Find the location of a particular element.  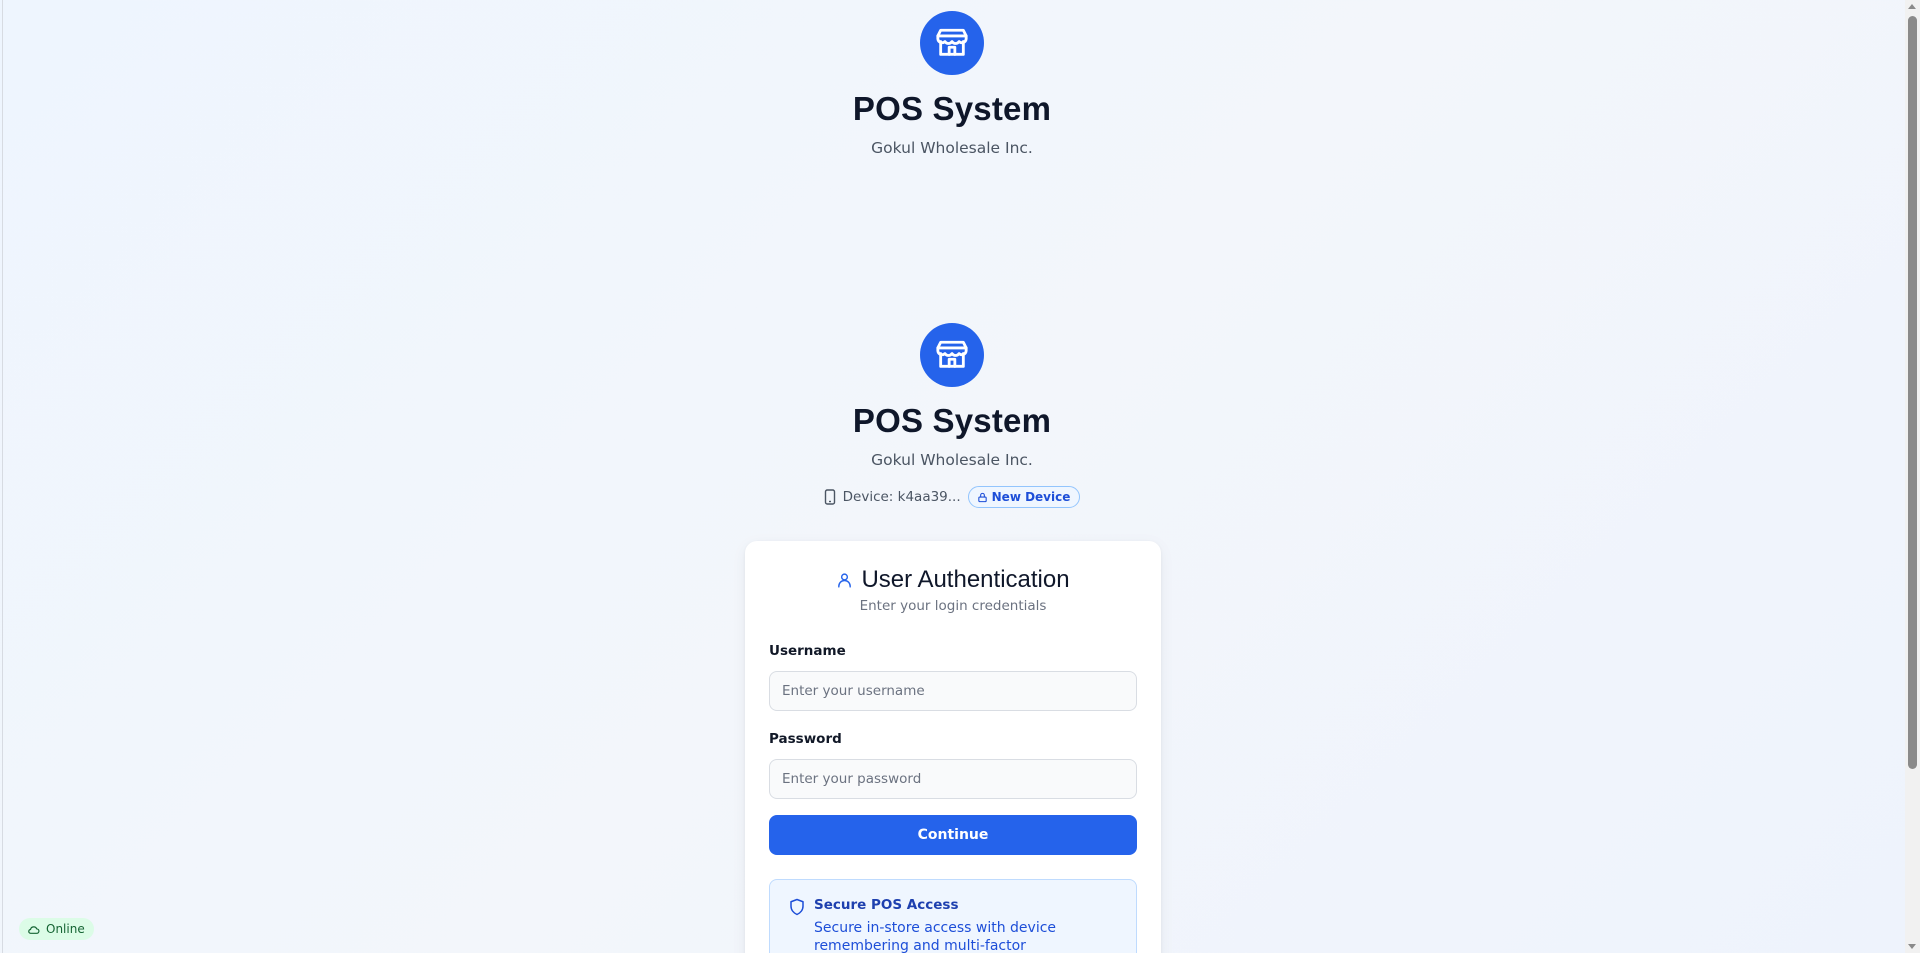

scroll-down-arrow-icon is located at coordinates (1912, 946).